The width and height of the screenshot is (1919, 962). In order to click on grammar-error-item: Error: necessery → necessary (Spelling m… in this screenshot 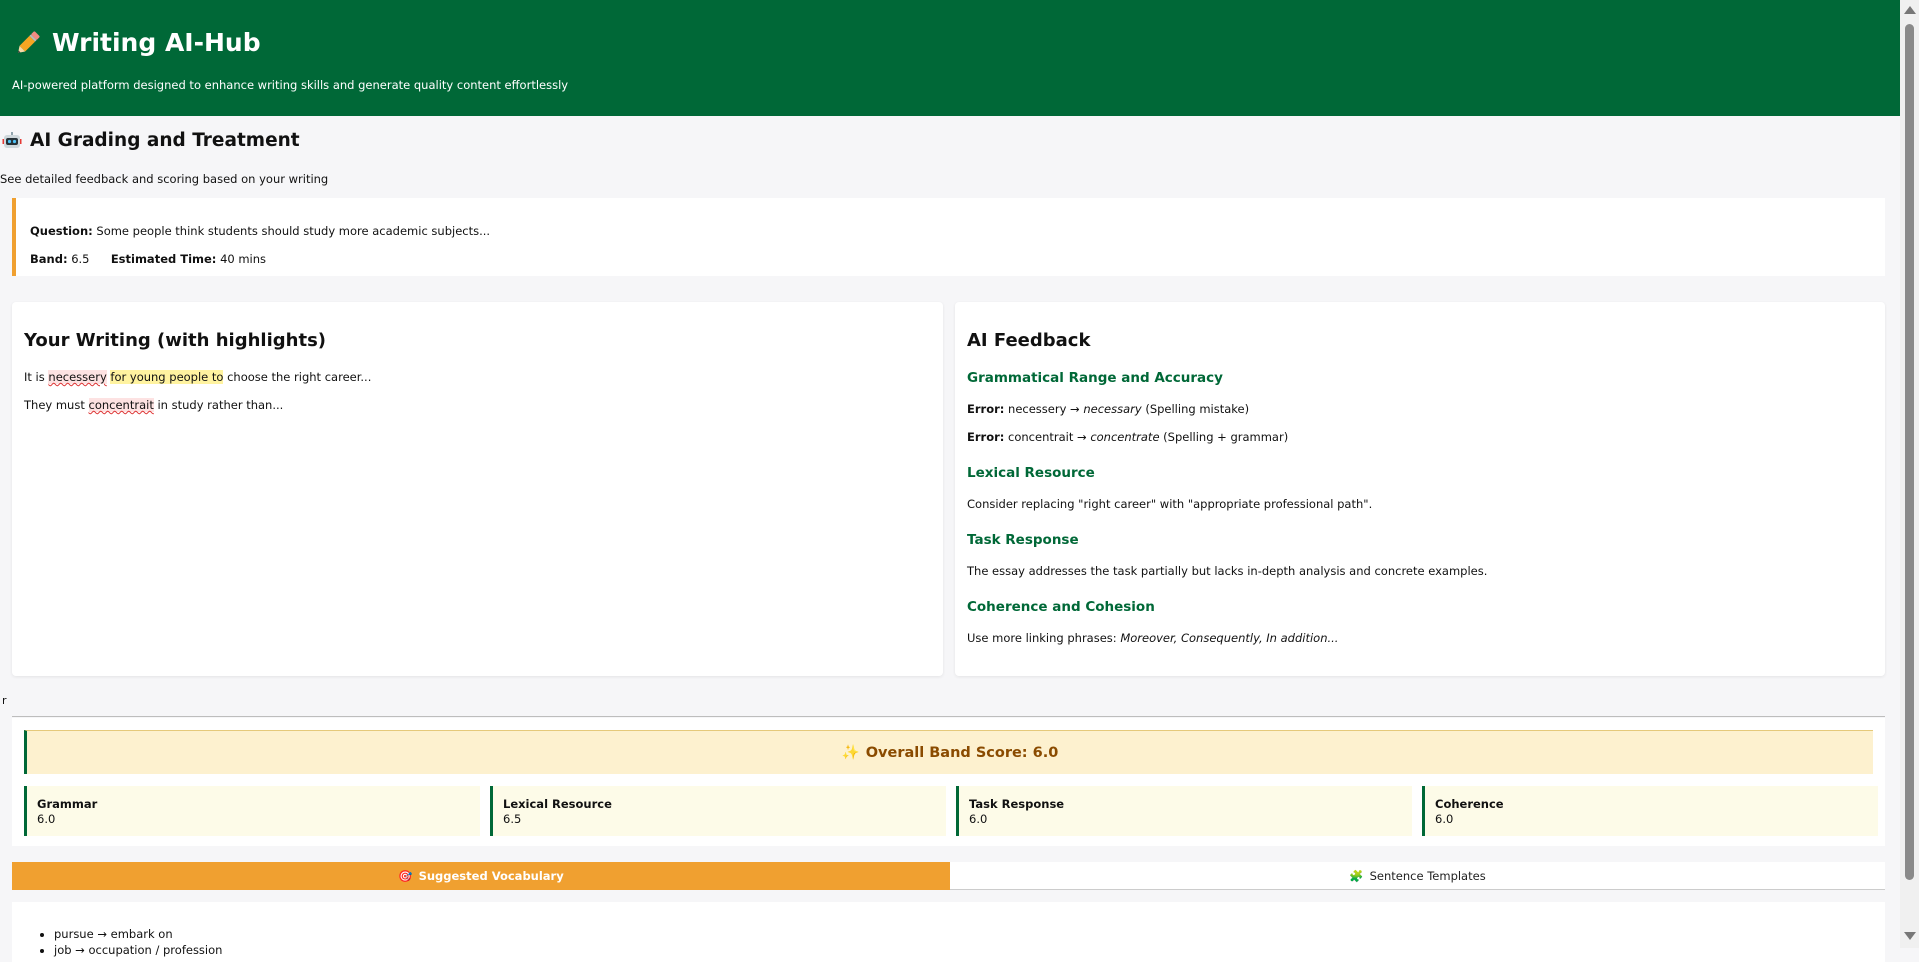, I will do `click(1108, 409)`.